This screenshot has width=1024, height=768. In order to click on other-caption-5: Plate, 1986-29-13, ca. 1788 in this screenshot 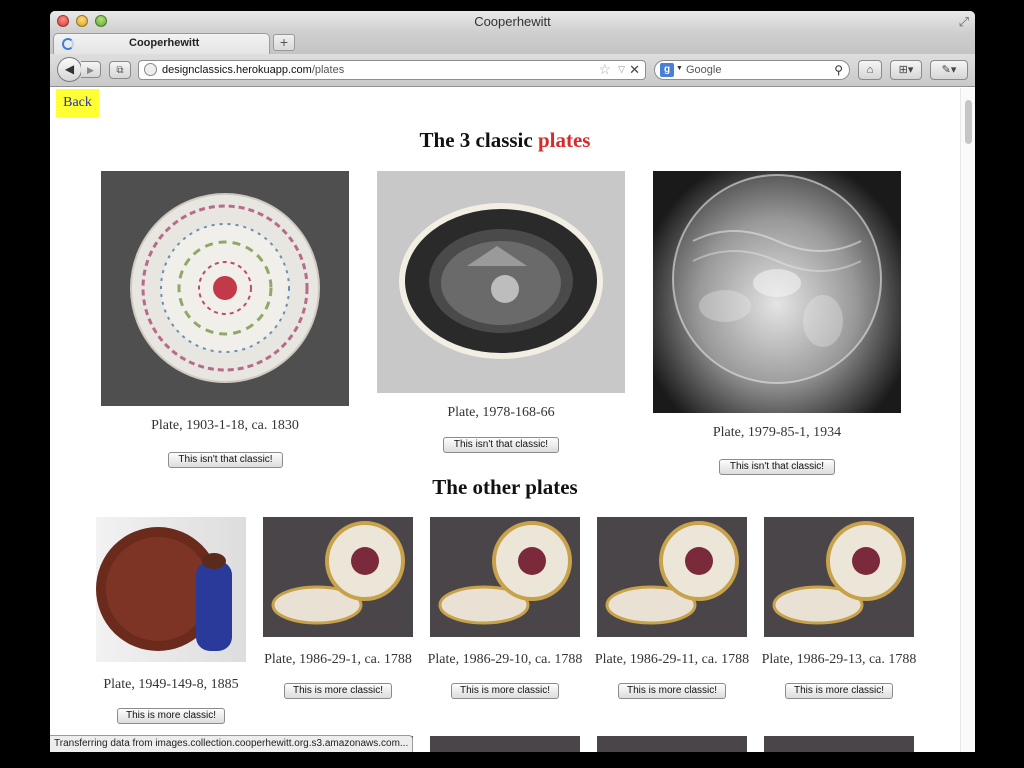, I will do `click(839, 659)`.